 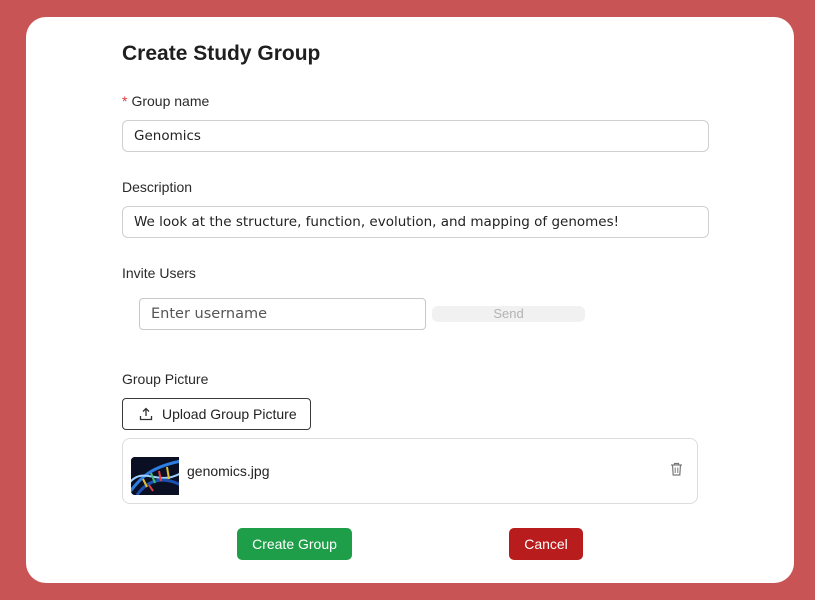 What do you see at coordinates (410, 471) in the screenshot?
I see `uploaded-file-item: genomics.jpg` at bounding box center [410, 471].